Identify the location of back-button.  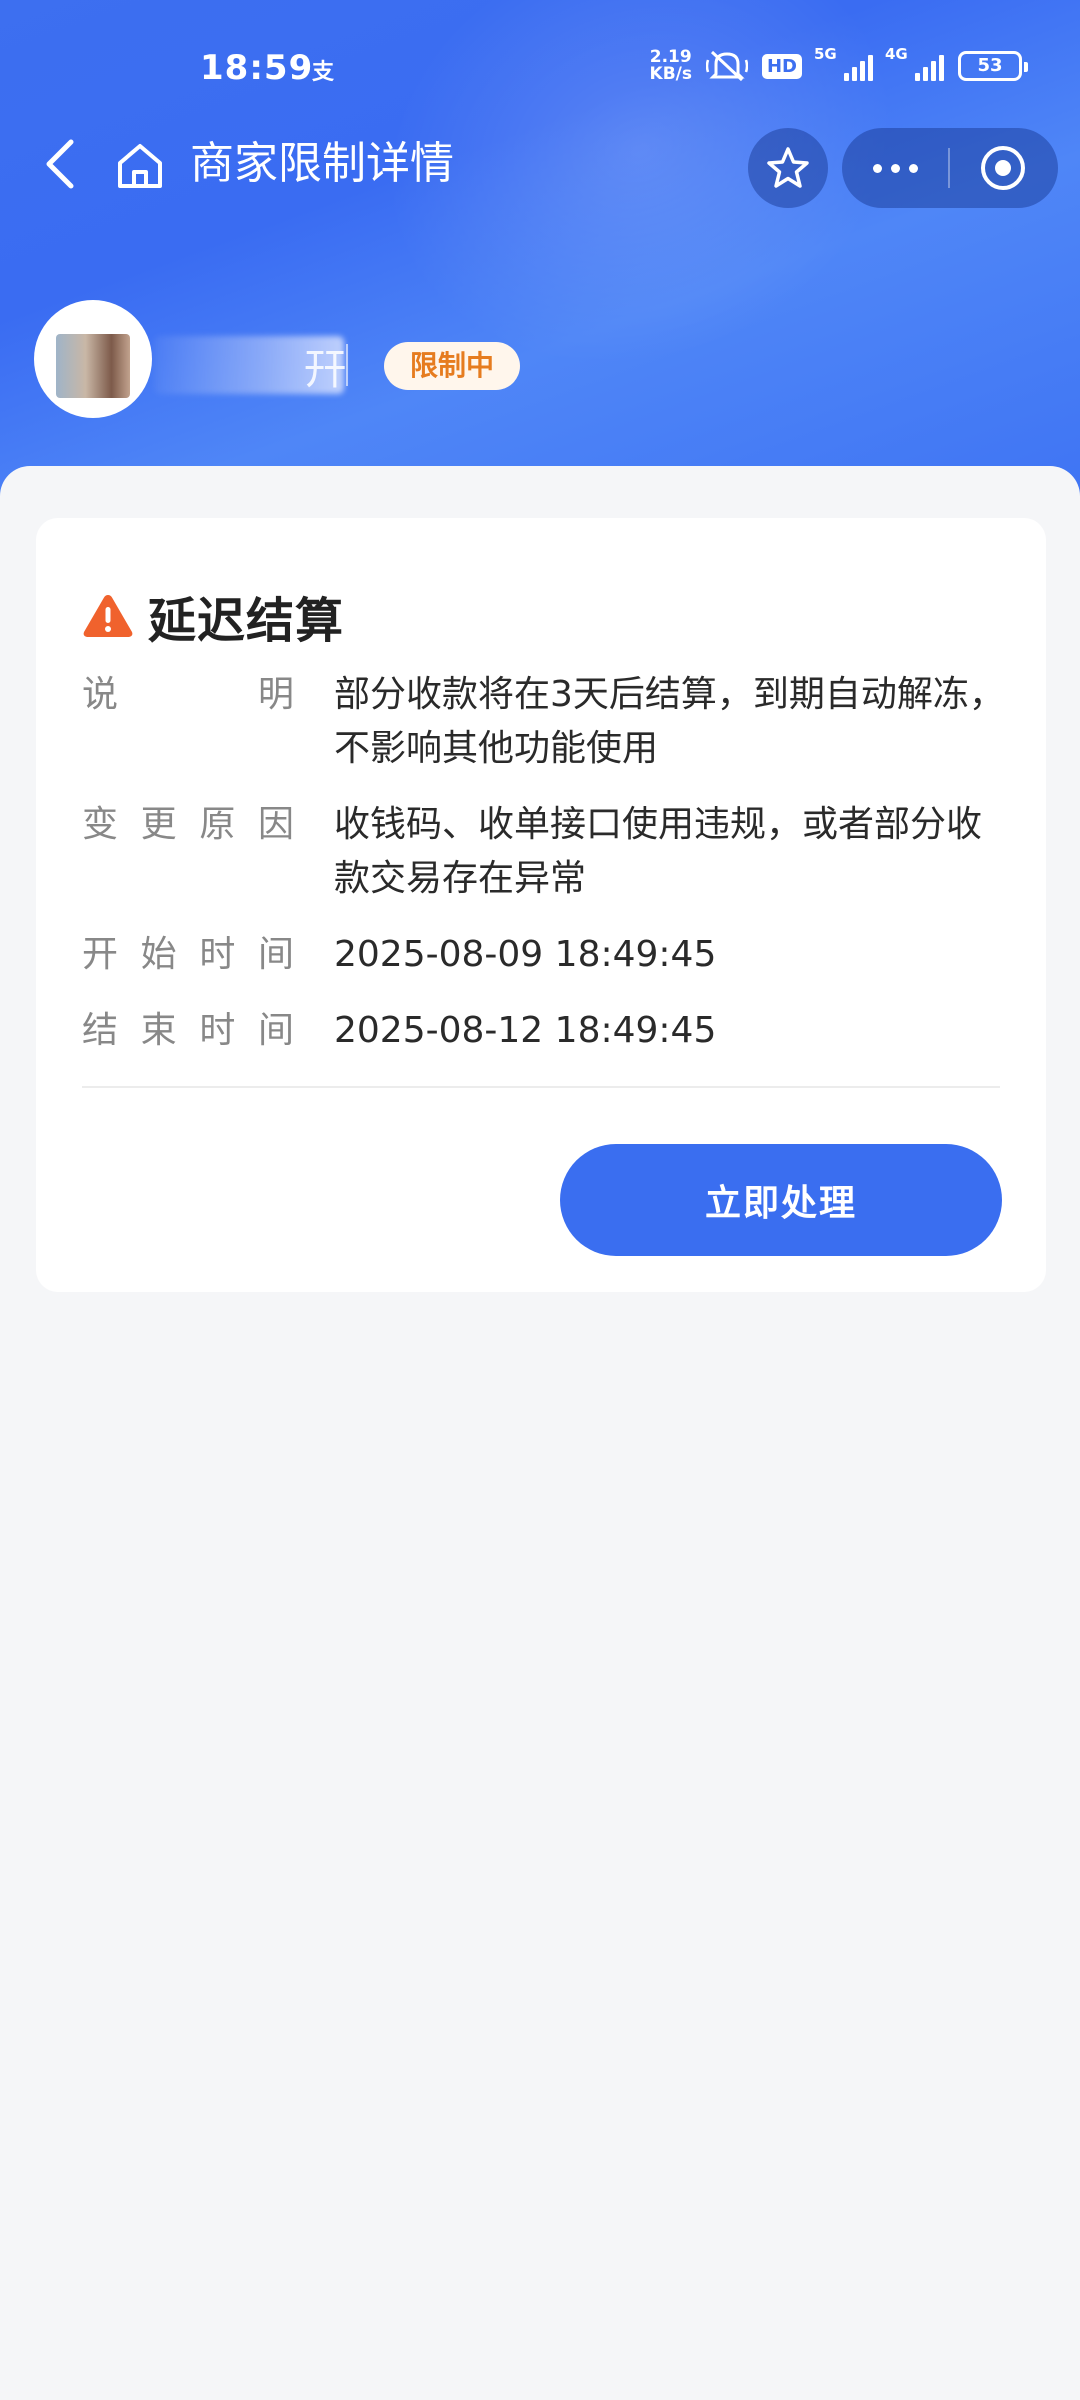
(60, 164).